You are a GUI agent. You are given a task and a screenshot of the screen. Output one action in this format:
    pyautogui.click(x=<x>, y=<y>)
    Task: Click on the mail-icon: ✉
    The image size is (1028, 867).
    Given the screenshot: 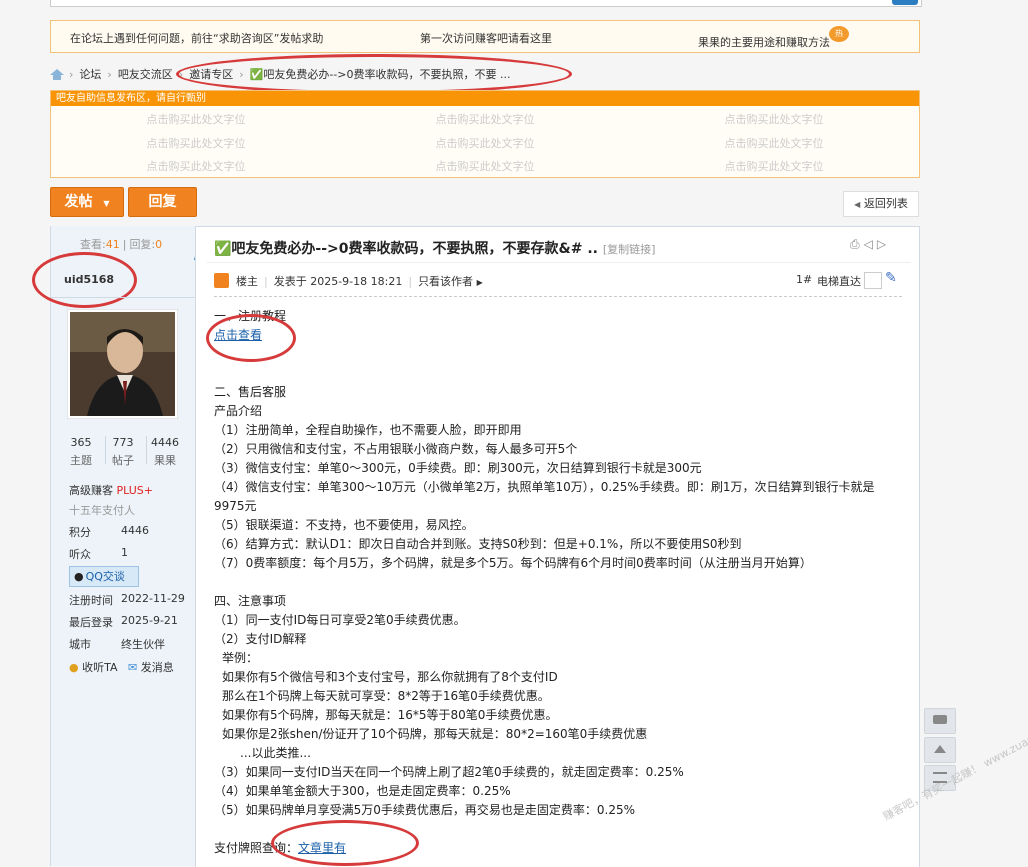 What is the action you would take?
    pyautogui.click(x=133, y=667)
    